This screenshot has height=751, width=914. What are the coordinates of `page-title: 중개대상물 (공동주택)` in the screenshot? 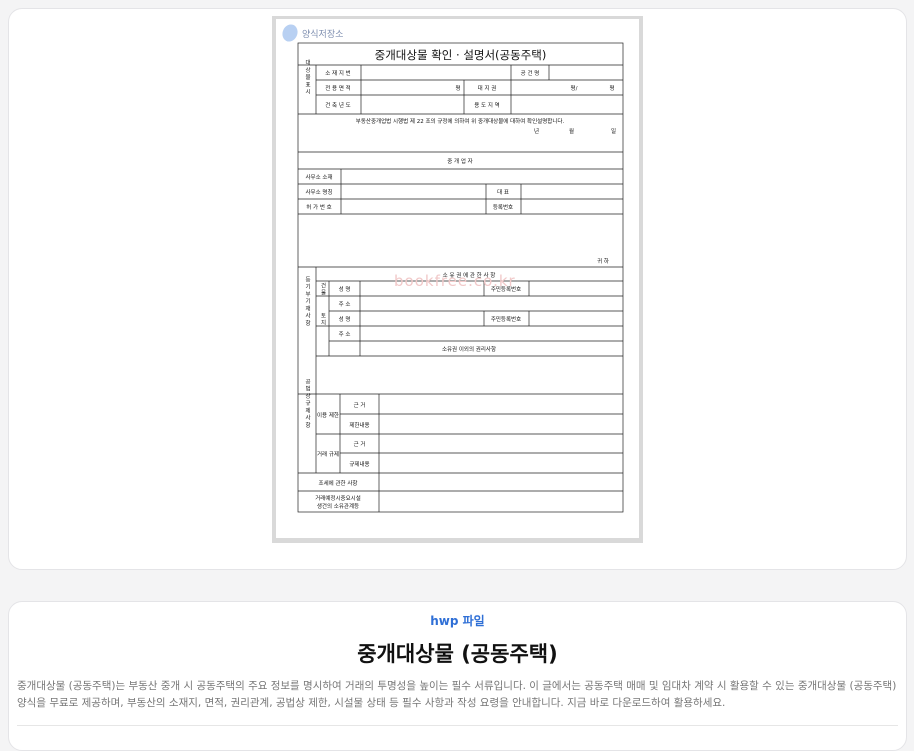 It's located at (457, 654).